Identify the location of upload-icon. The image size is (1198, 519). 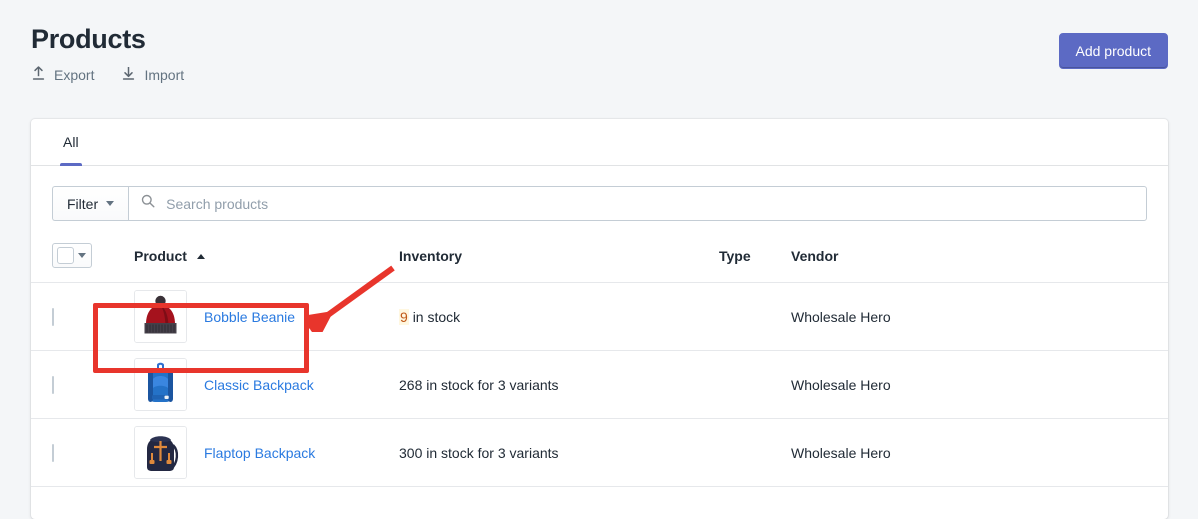
(38, 75).